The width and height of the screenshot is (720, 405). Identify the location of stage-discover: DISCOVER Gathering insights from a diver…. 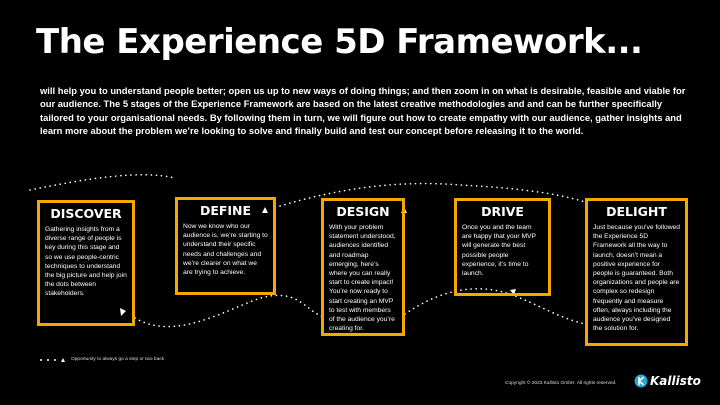
(86, 263).